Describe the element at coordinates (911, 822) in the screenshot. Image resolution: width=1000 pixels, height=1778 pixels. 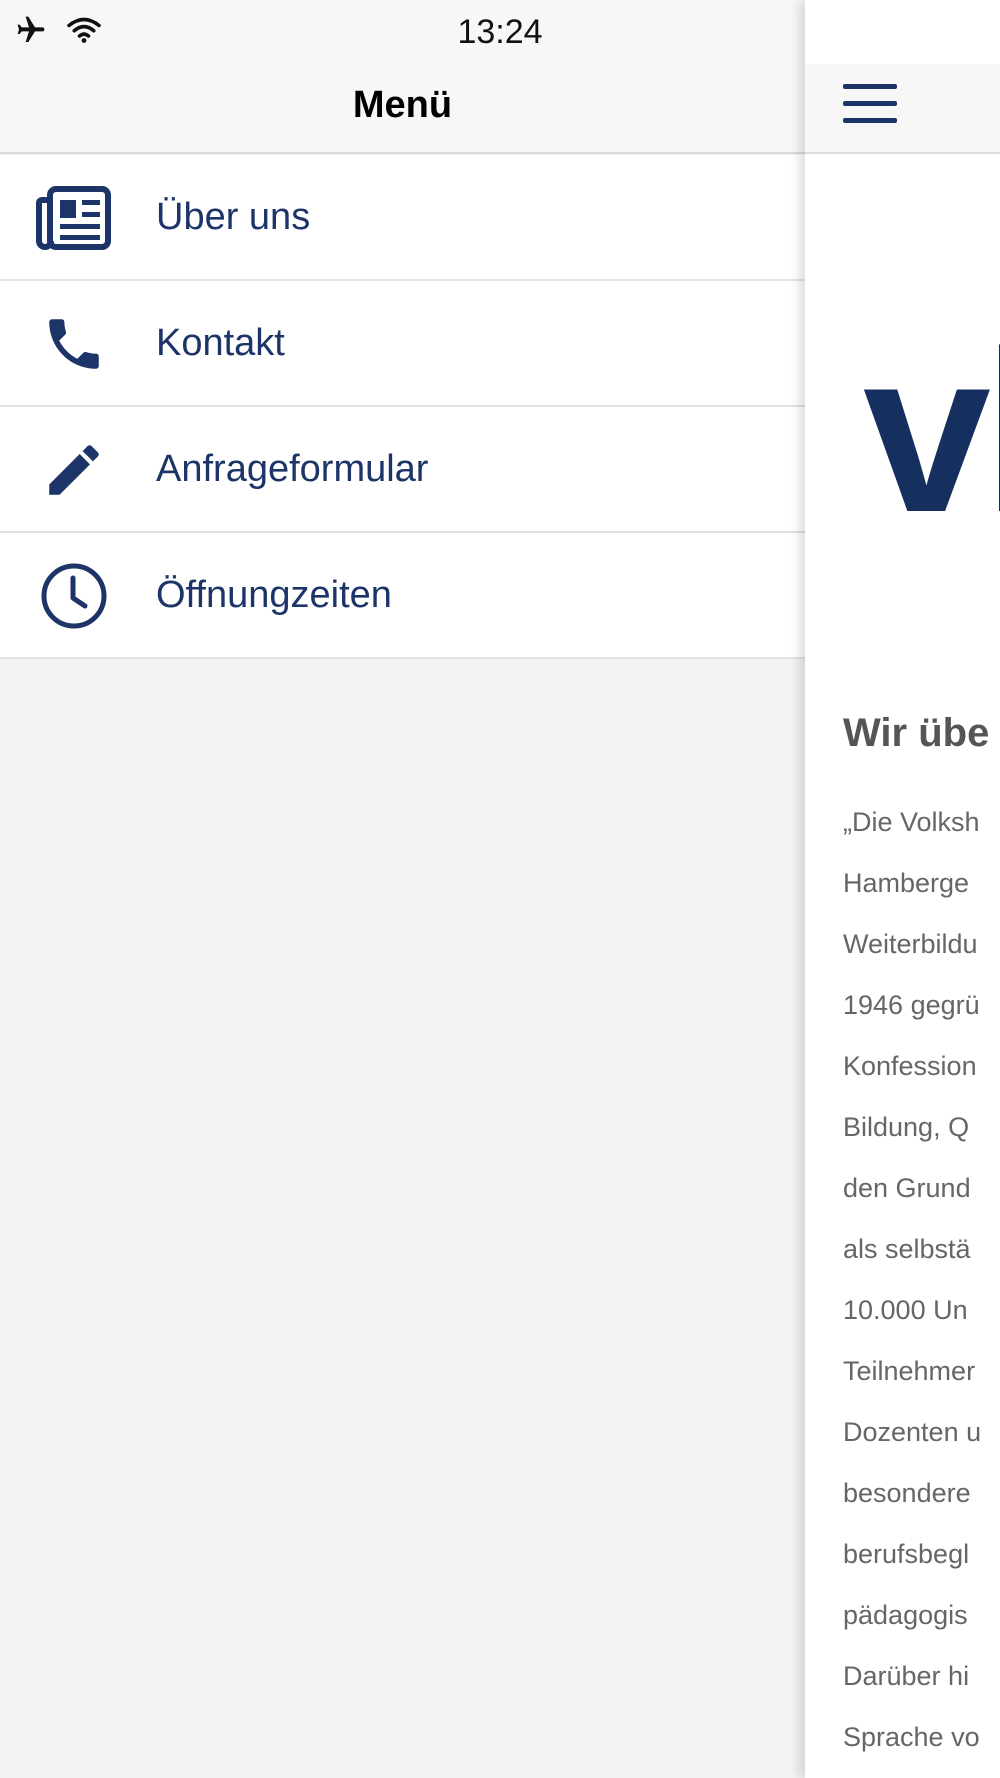
I see `text-line: „Die Volksh` at that location.